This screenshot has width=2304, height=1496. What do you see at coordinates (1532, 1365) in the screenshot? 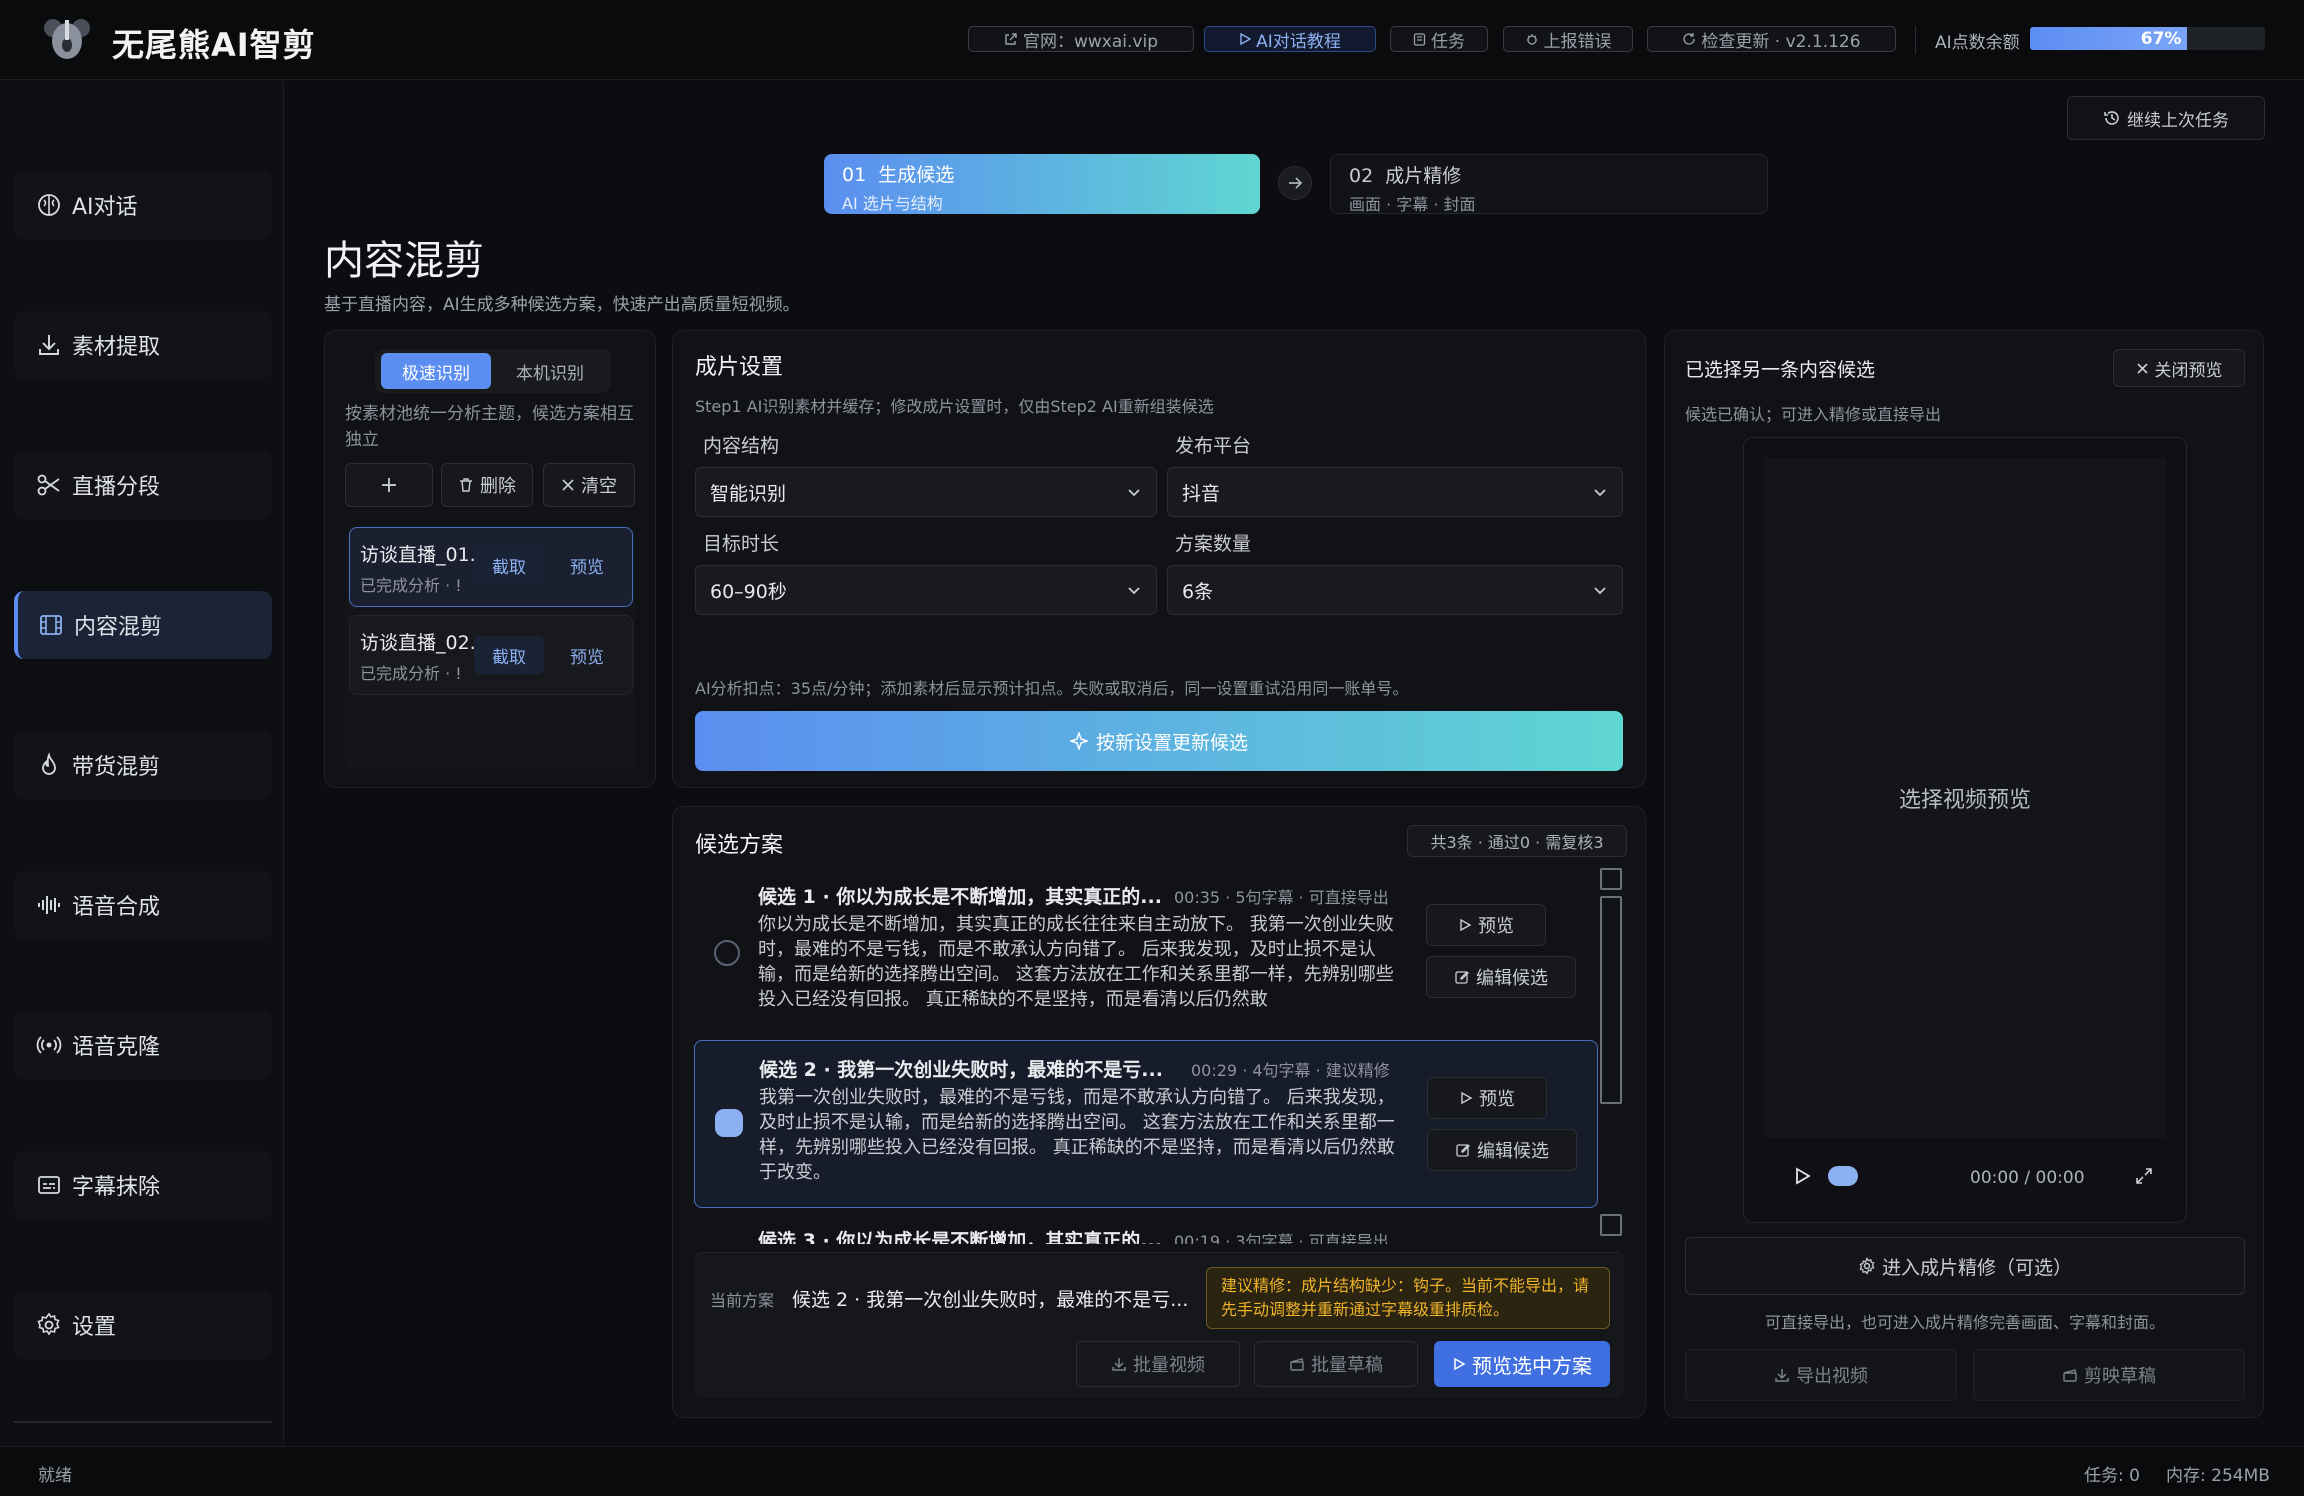
I see `preview-selected-label: 预览选中方案` at bounding box center [1532, 1365].